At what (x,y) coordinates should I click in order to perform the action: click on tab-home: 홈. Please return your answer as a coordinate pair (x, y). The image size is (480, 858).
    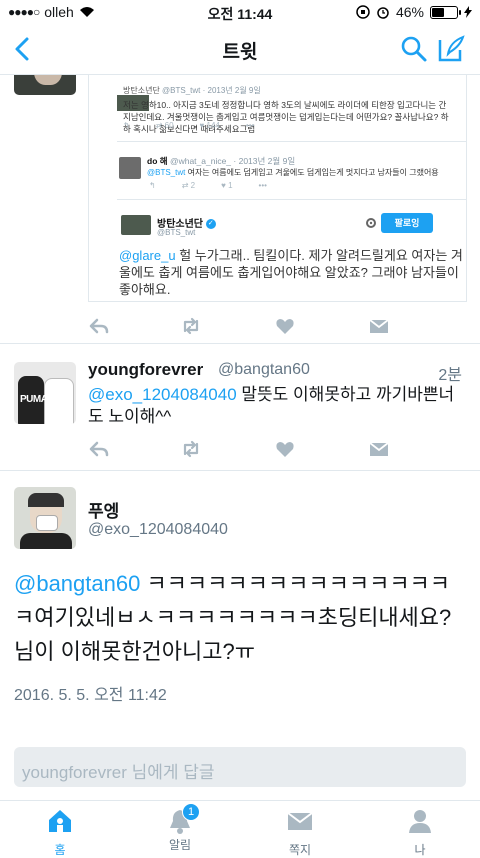
    Looking at the image, I should click on (60, 830).